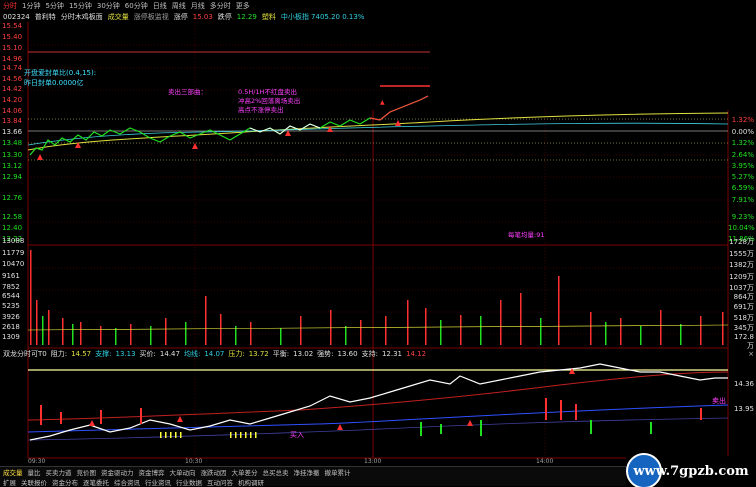 The width and height of the screenshot is (756, 487). I want to click on avg-value: 14.07, so click(214, 354).